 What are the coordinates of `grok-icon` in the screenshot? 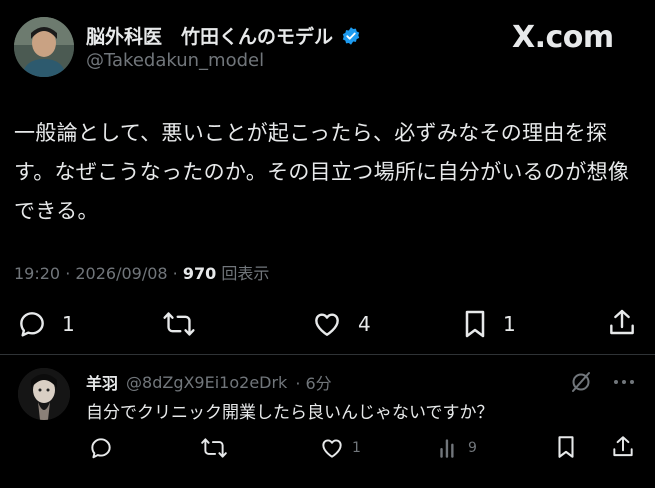 It's located at (581, 382).